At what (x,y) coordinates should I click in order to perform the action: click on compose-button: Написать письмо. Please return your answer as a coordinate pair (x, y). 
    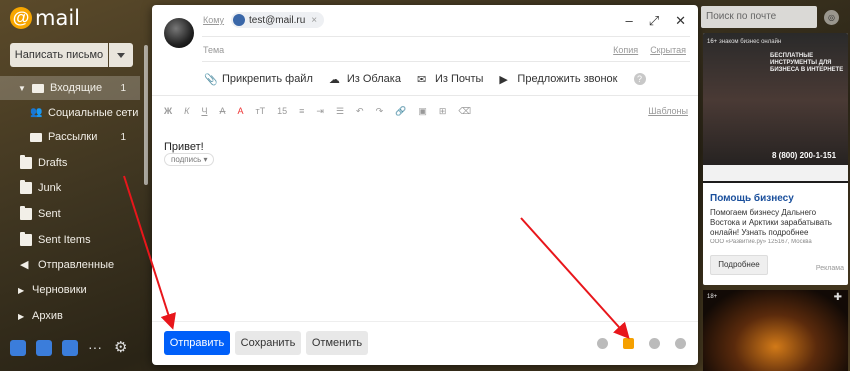
    Looking at the image, I should click on (59, 55).